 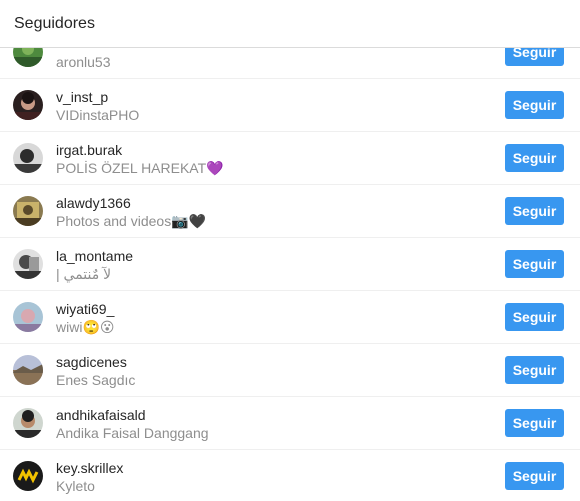 I want to click on follower-fullname: Kyleto, so click(x=75, y=486).